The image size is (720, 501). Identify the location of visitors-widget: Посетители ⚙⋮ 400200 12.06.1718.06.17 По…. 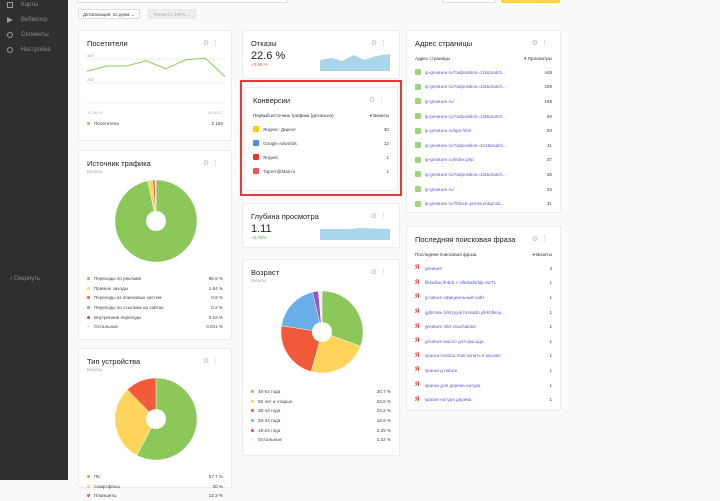
(155, 85).